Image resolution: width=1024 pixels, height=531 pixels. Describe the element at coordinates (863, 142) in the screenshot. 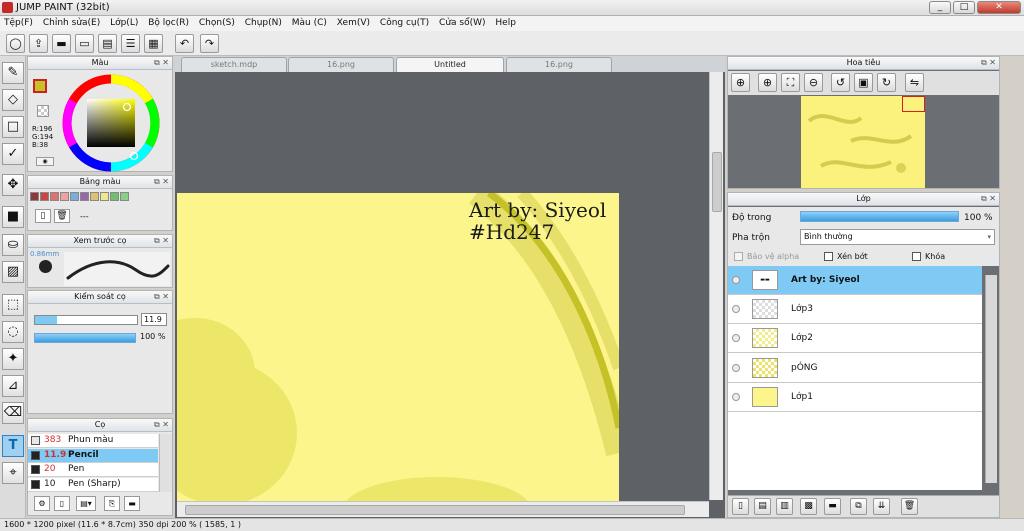

I see `navigator-thumbnail` at that location.